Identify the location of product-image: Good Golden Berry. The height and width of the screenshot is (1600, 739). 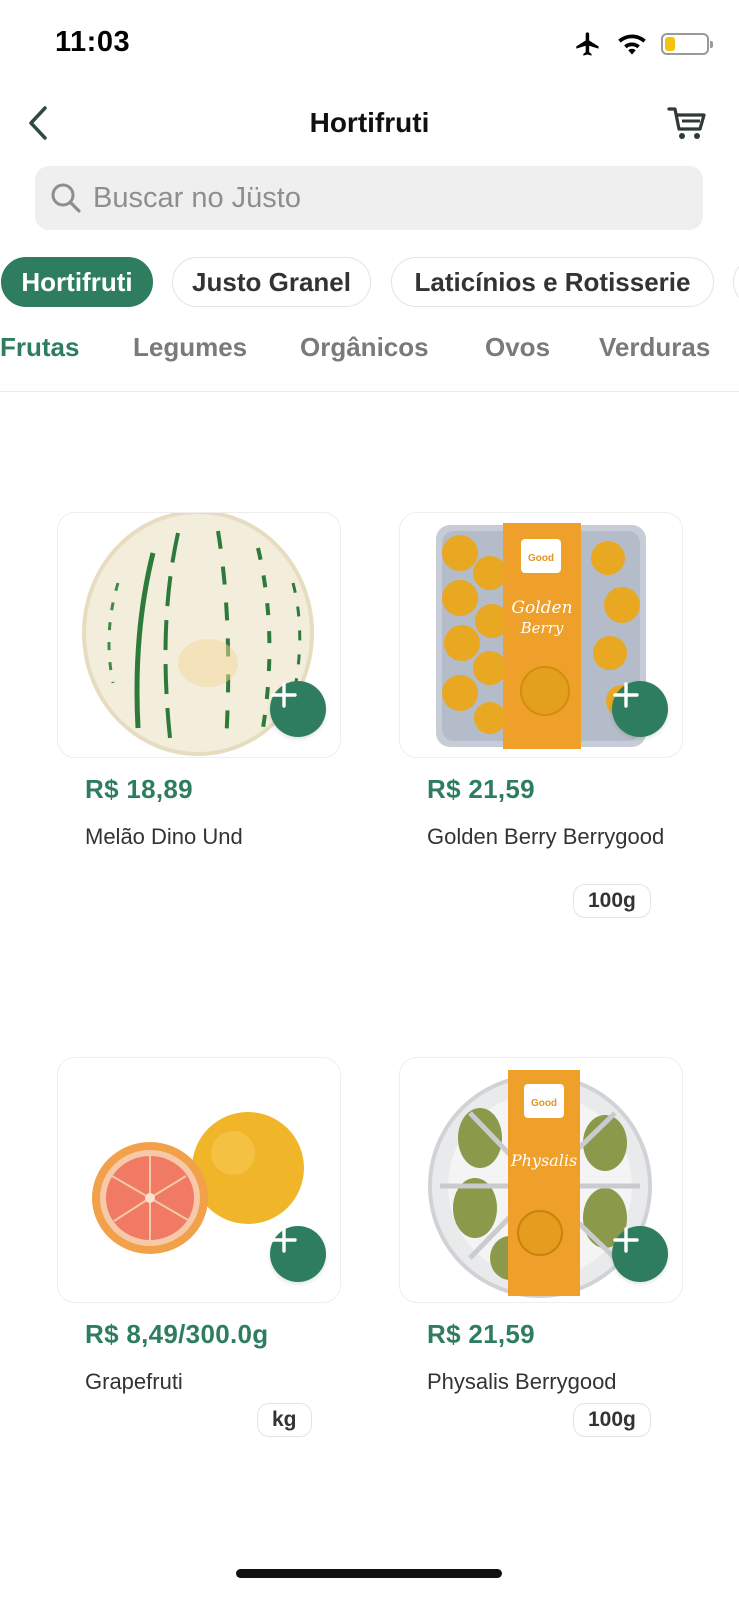
(541, 635).